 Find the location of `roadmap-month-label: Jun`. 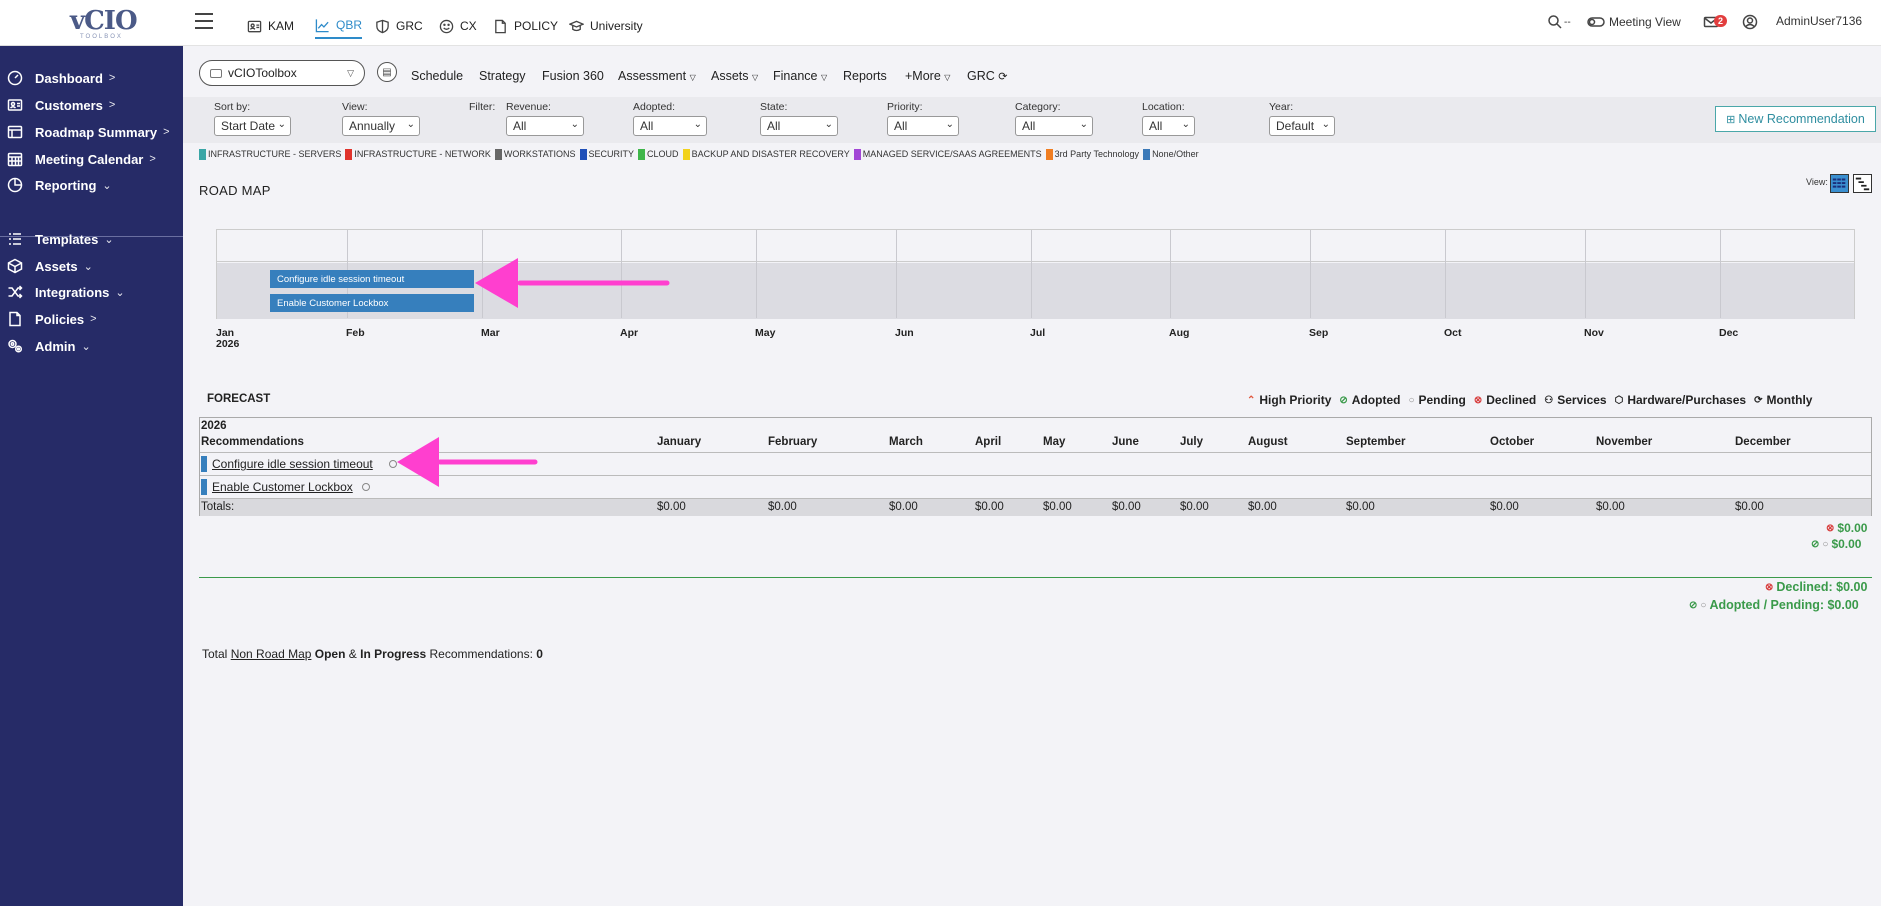

roadmap-month-label: Jun is located at coordinates (904, 333).